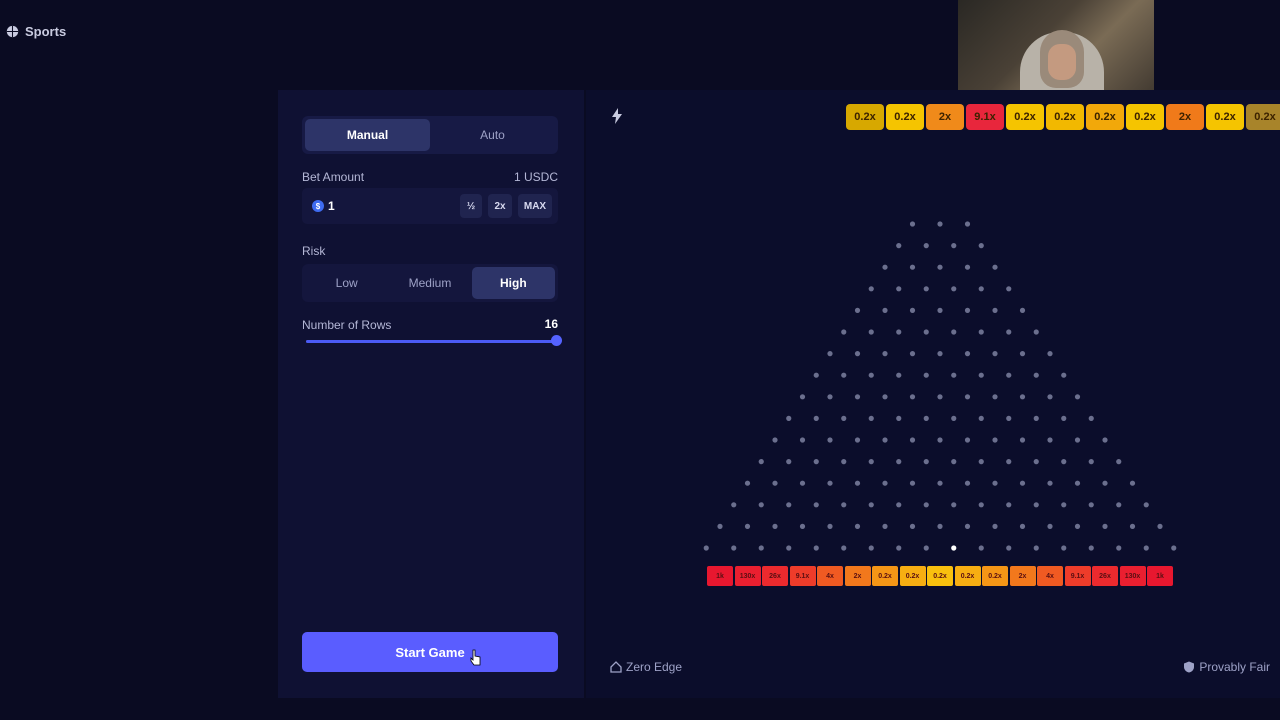 This screenshot has width=1280, height=720. I want to click on rows-slider, so click(434, 340).